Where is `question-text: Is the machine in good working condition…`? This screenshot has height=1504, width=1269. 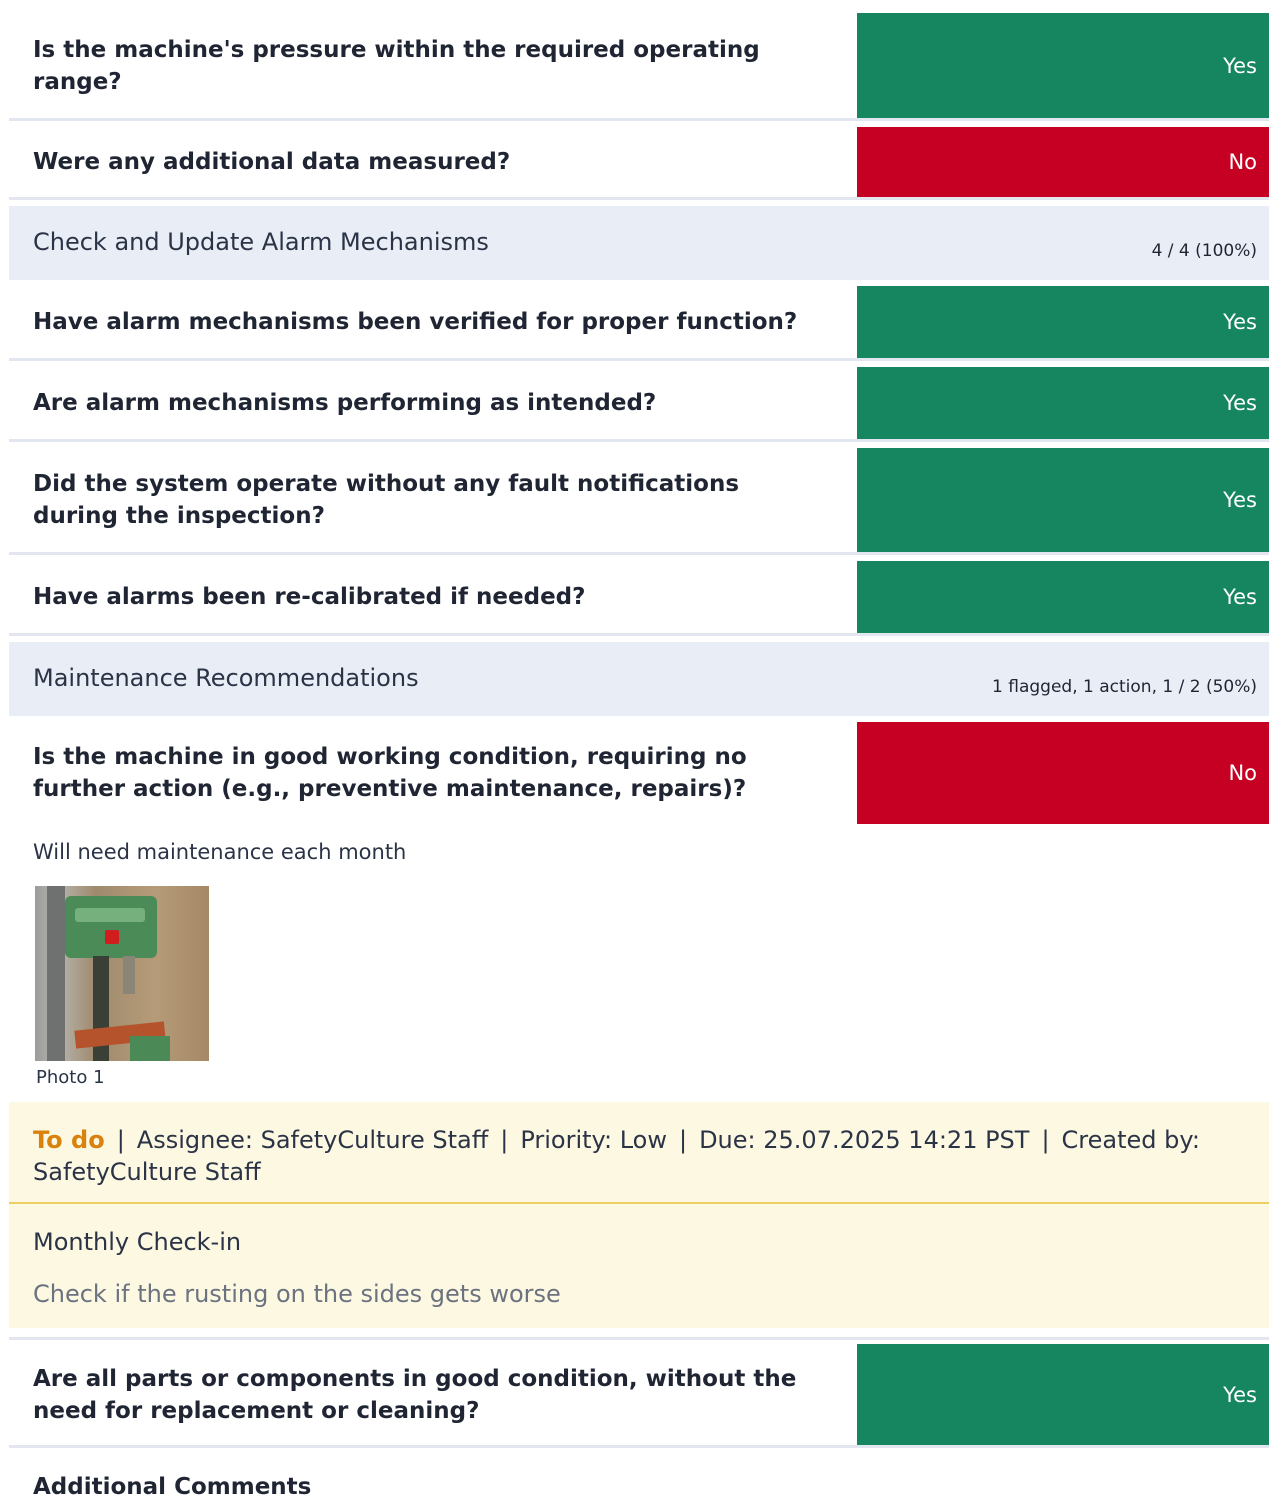 question-text: Is the machine in good working condition… is located at coordinates (390, 773).